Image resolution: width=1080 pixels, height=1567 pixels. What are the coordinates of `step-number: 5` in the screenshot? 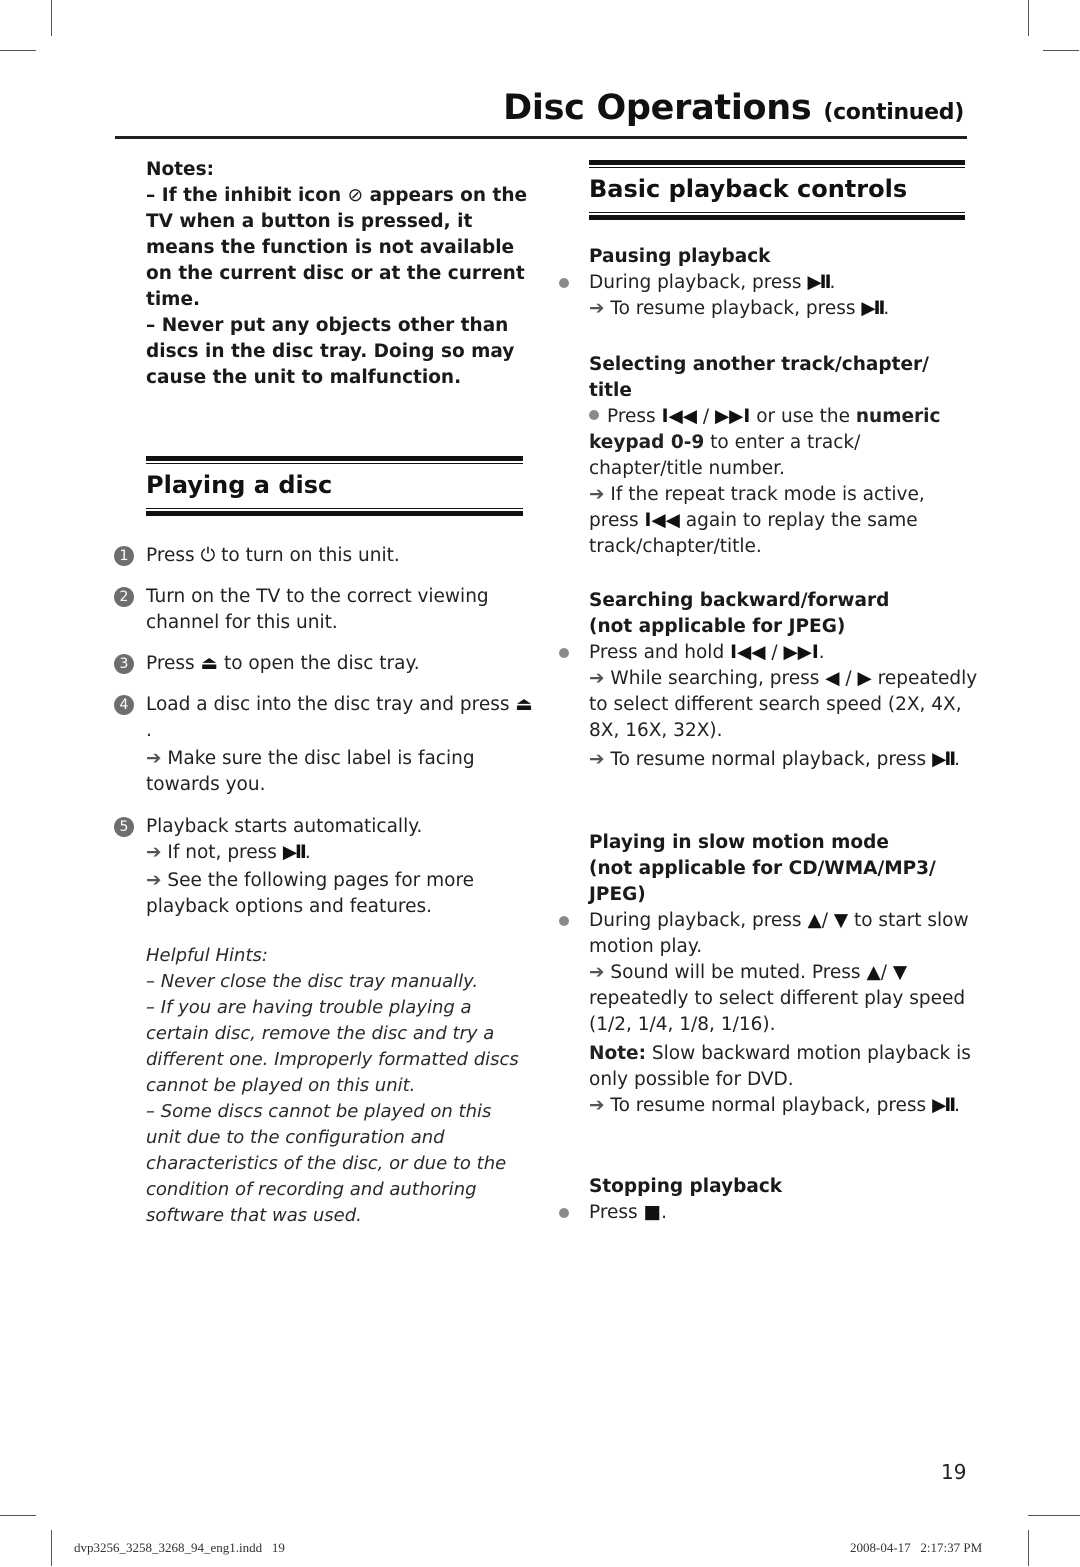 It's located at (124, 827).